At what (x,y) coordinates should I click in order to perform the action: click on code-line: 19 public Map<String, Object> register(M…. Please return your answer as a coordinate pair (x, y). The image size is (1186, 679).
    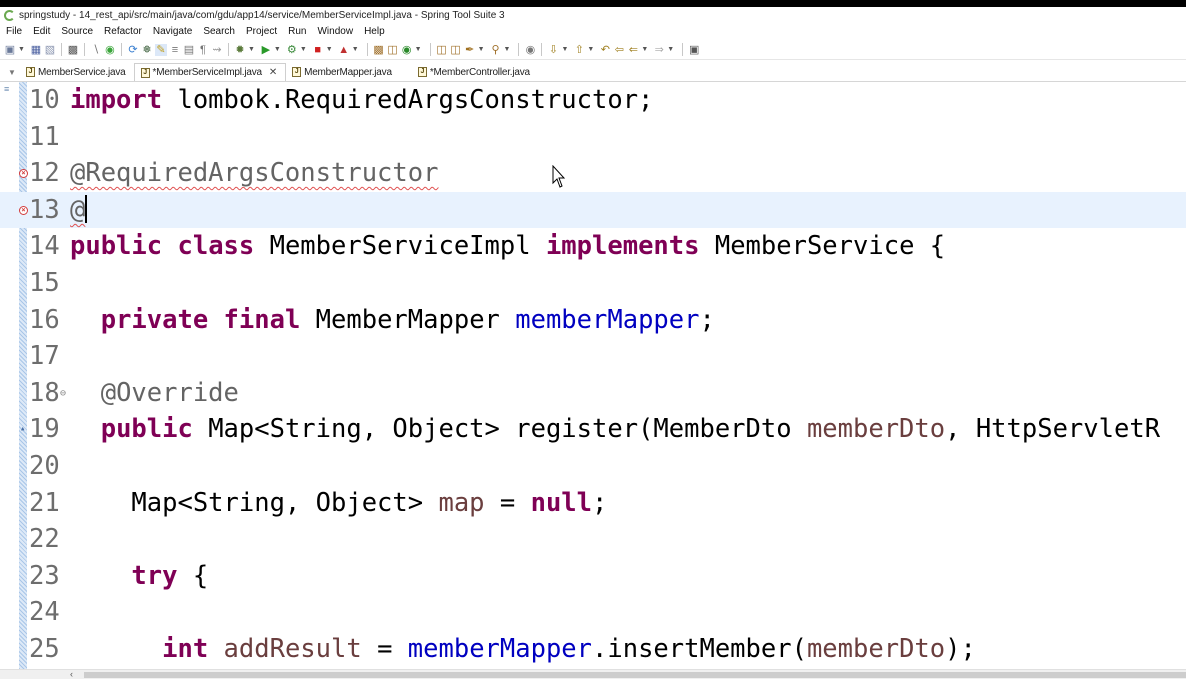
    Looking at the image, I should click on (593, 429).